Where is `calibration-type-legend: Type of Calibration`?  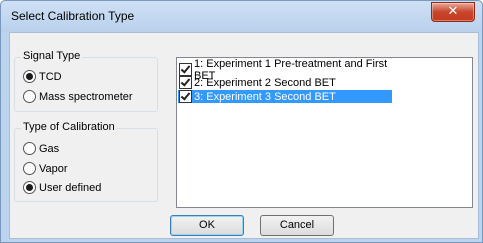
calibration-type-legend: Type of Calibration is located at coordinates (69, 127).